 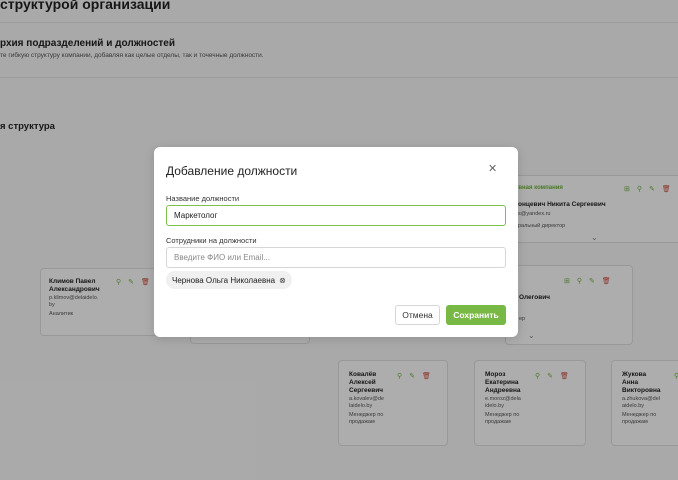 What do you see at coordinates (211, 240) in the screenshot?
I see `employees-label: Сотрудники на должности` at bounding box center [211, 240].